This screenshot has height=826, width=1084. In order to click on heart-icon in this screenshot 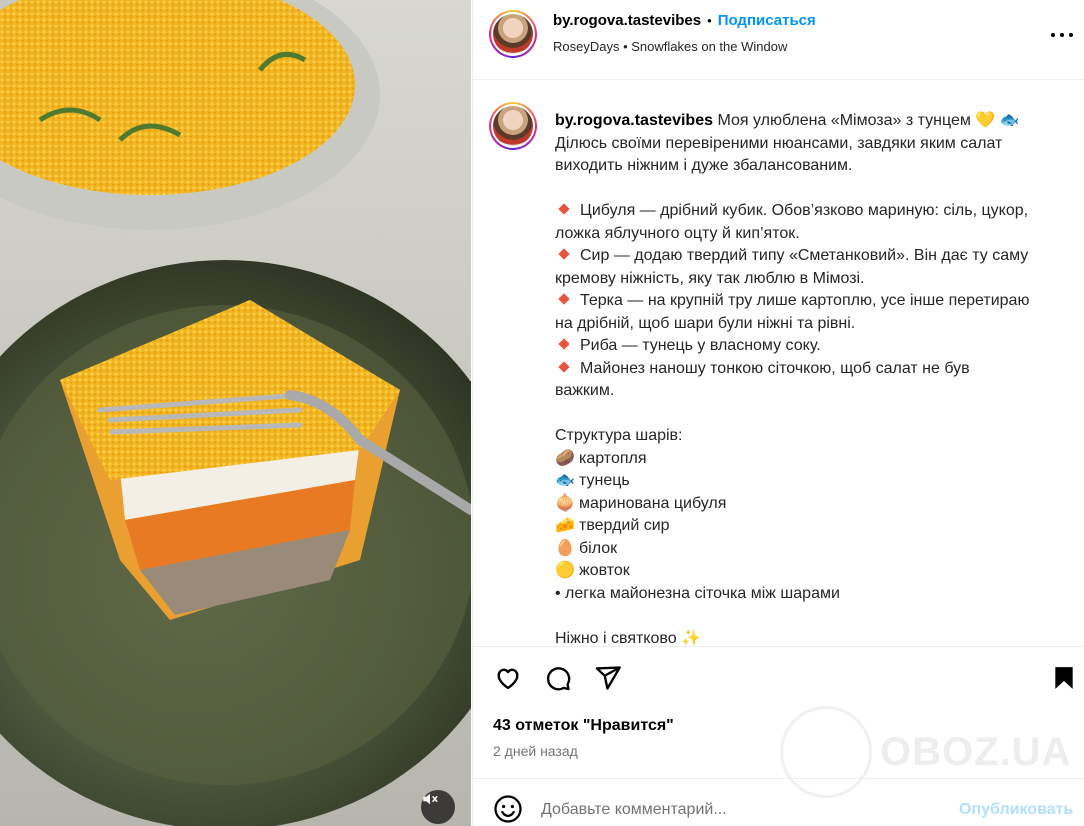, I will do `click(508, 679)`.